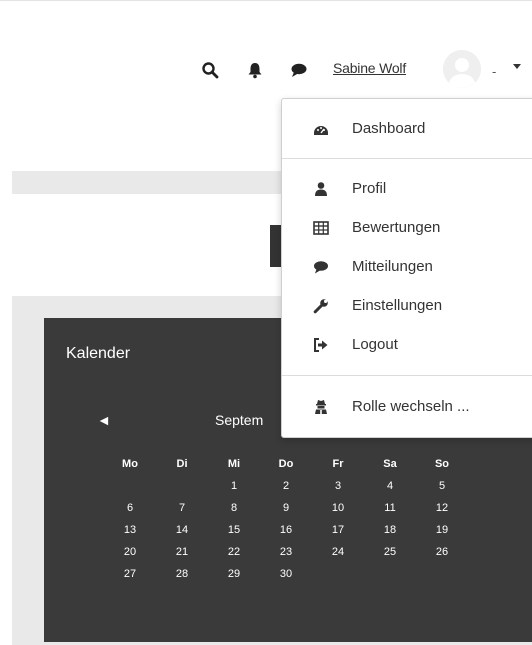  I want to click on menu-item-profil: Profil, so click(407, 189).